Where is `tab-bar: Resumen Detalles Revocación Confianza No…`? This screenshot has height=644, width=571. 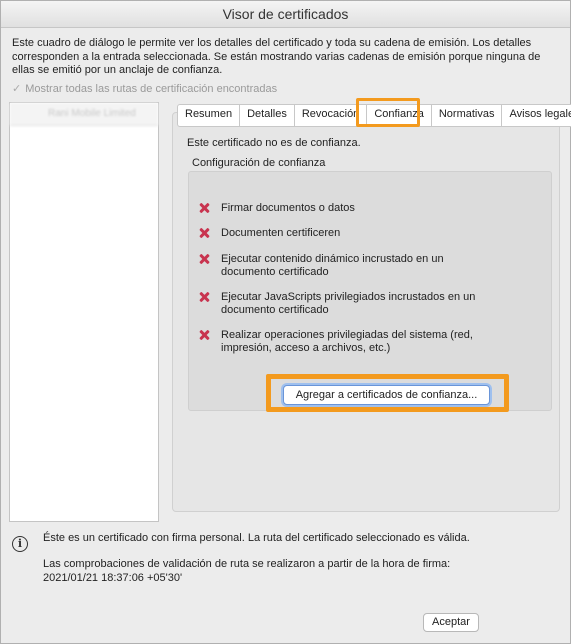 tab-bar: Resumen Detalles Revocación Confianza No… is located at coordinates (374, 115).